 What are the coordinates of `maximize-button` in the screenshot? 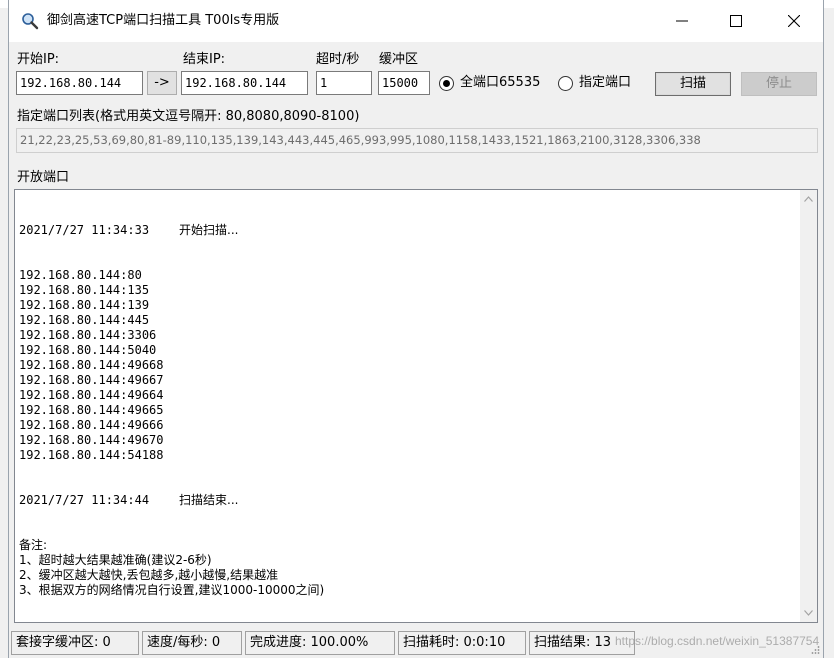 It's located at (736, 21).